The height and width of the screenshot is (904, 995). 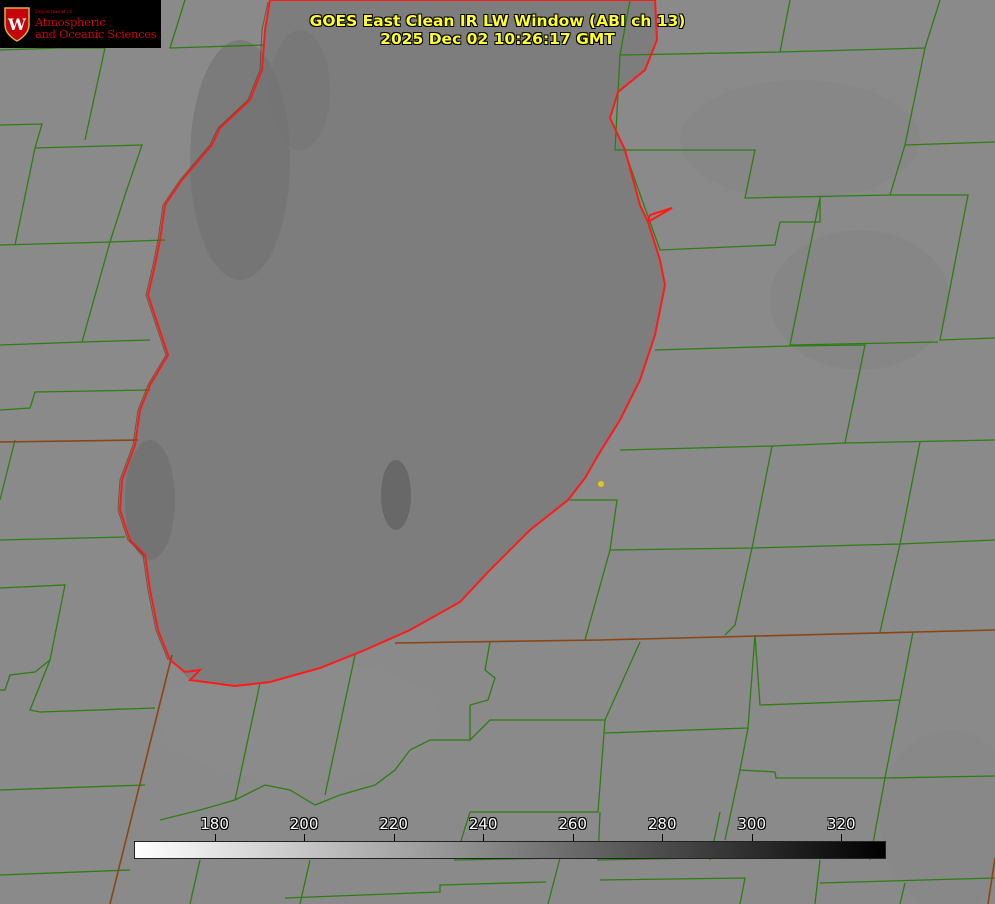 I want to click on colorbar-tick-label: 280, so click(x=662, y=824).